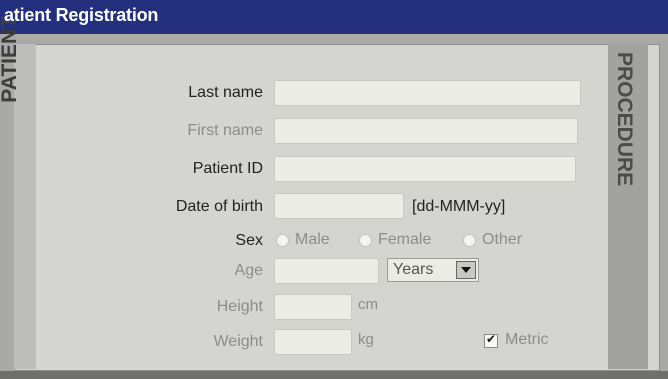 The height and width of the screenshot is (379, 668). What do you see at coordinates (459, 206) in the screenshot?
I see `dob-format-hint: [dd-MMM-yy]` at bounding box center [459, 206].